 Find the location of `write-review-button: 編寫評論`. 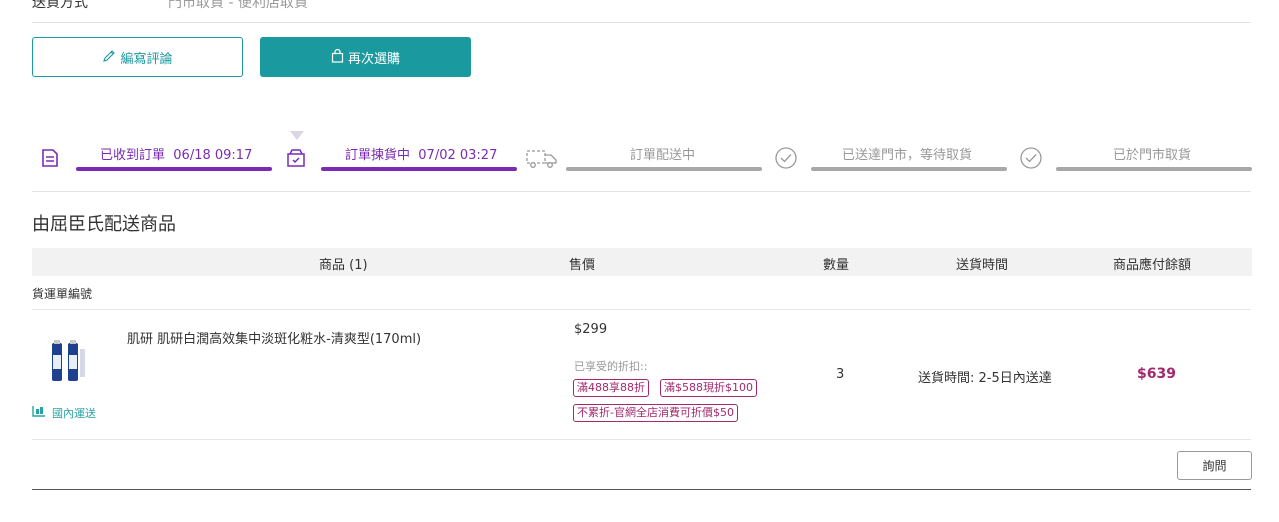

write-review-button: 編寫評論 is located at coordinates (137, 57).